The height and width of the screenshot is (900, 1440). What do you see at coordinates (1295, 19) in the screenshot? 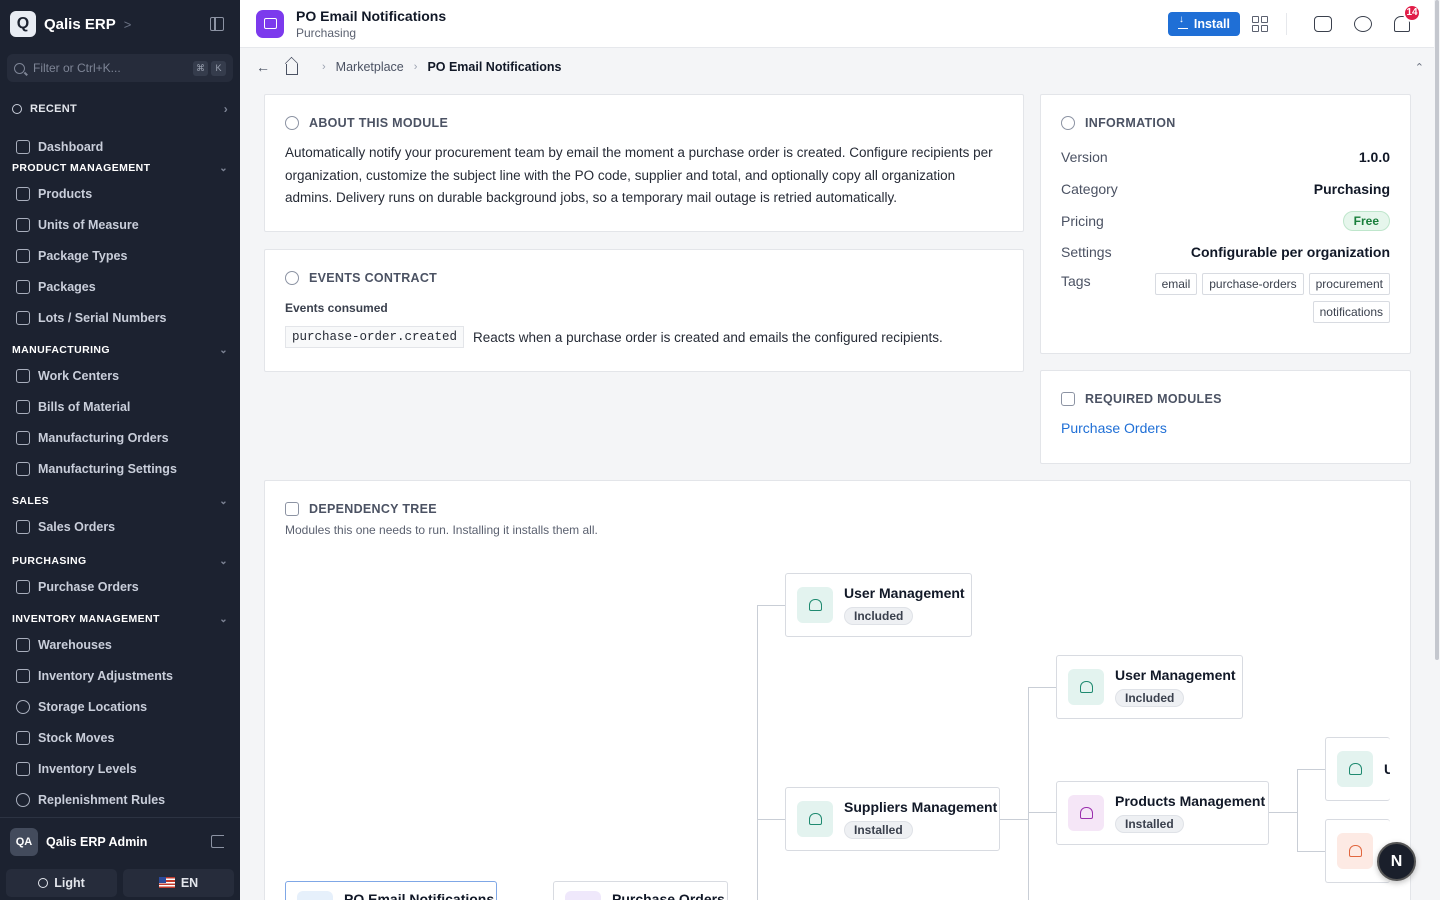
I see `topbar-actions: Install 14` at bounding box center [1295, 19].